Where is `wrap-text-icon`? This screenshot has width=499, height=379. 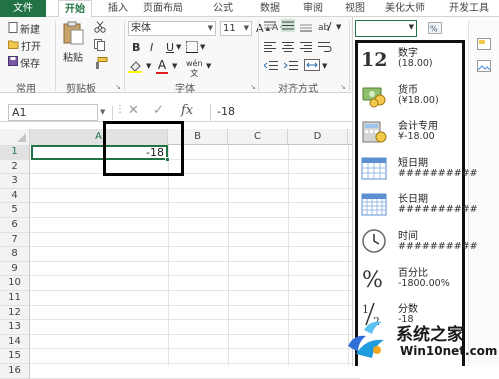 wrap-text-icon is located at coordinates (325, 46).